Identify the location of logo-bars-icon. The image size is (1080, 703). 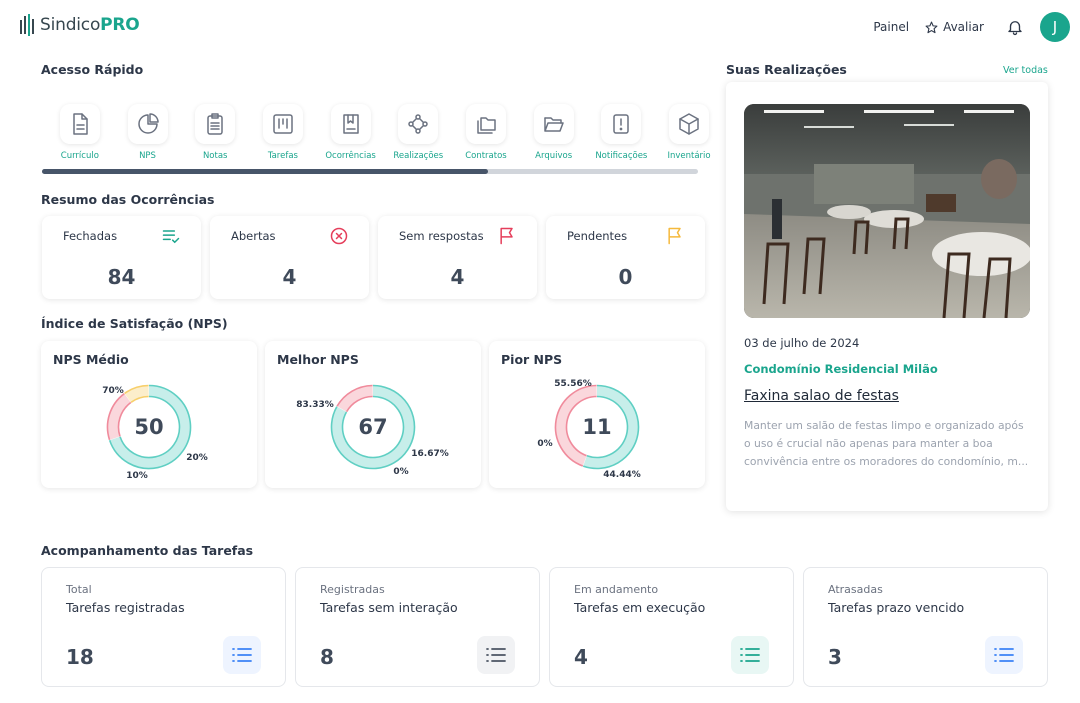
(27, 25).